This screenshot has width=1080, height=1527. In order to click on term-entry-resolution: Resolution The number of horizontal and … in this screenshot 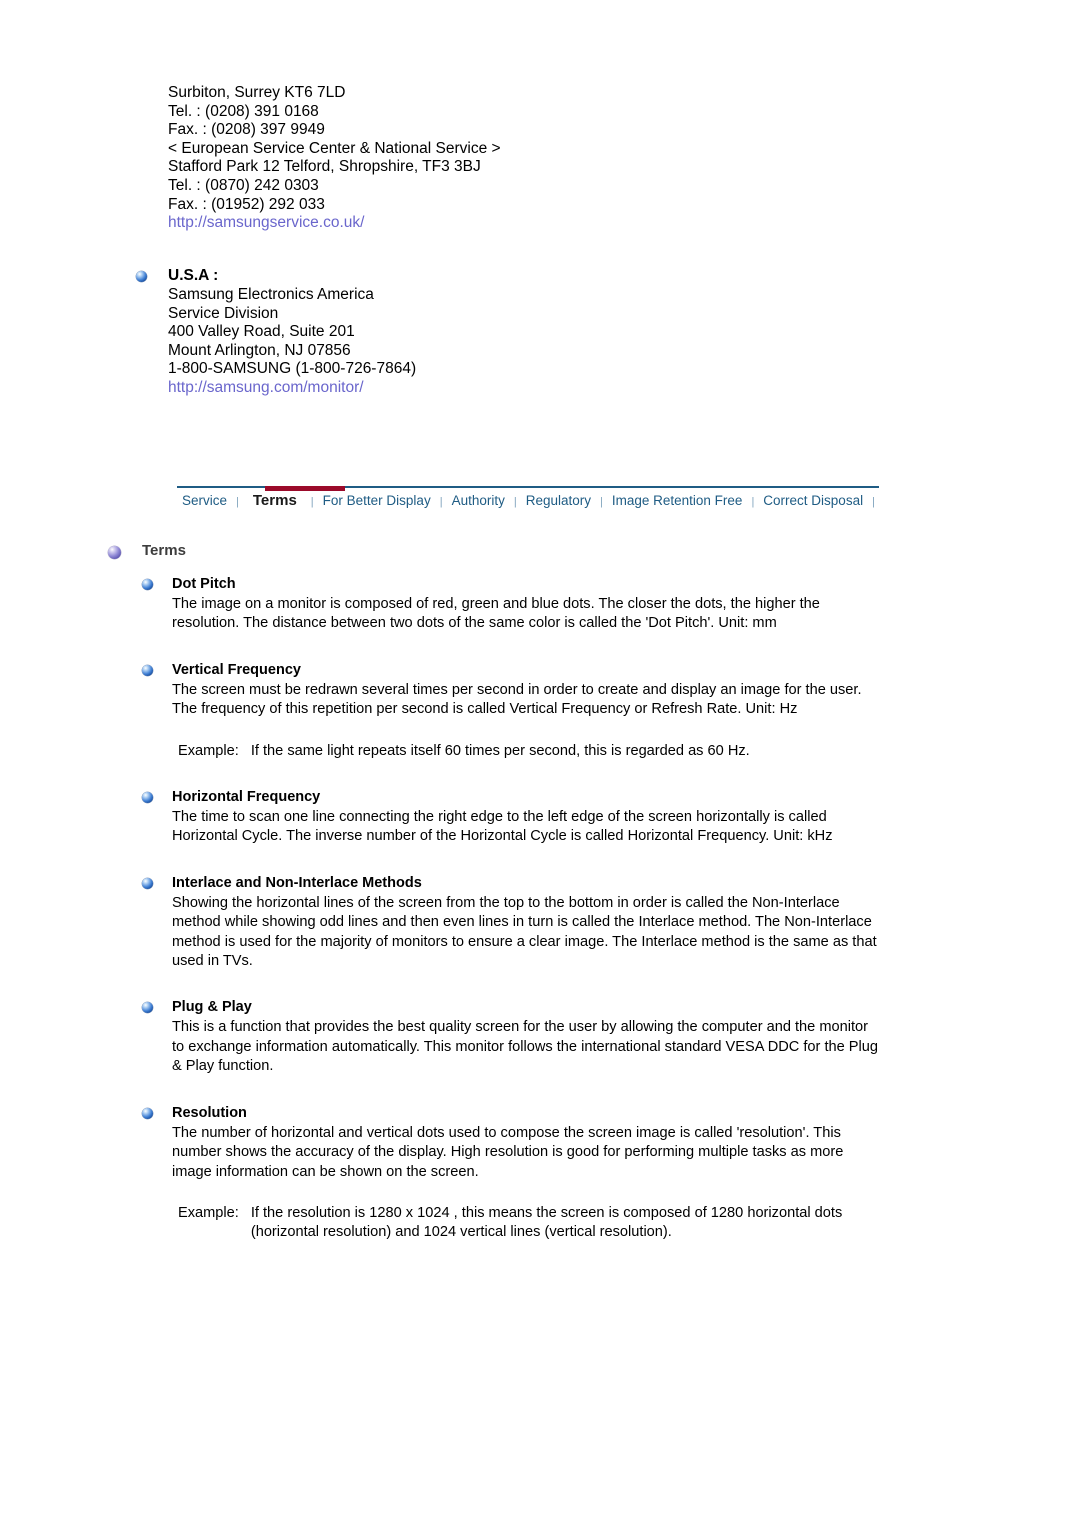, I will do `click(545, 1173)`.